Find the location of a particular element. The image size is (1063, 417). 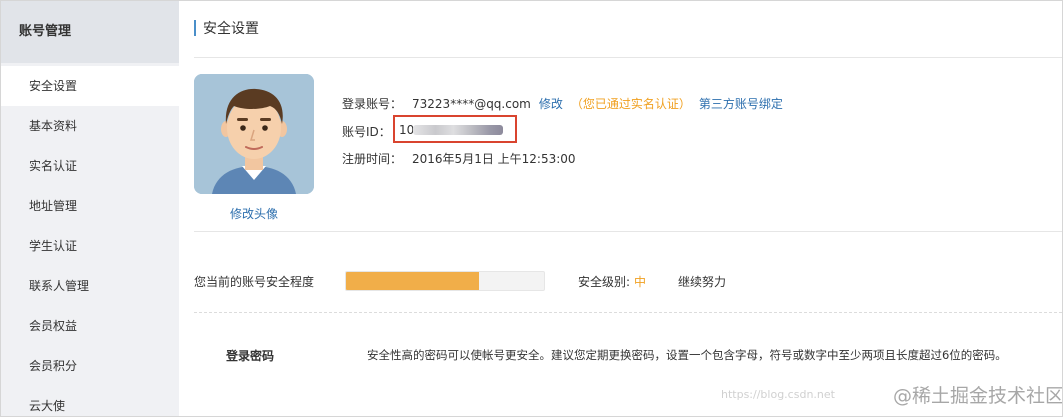

modify-account-link: 修改 is located at coordinates (551, 104).